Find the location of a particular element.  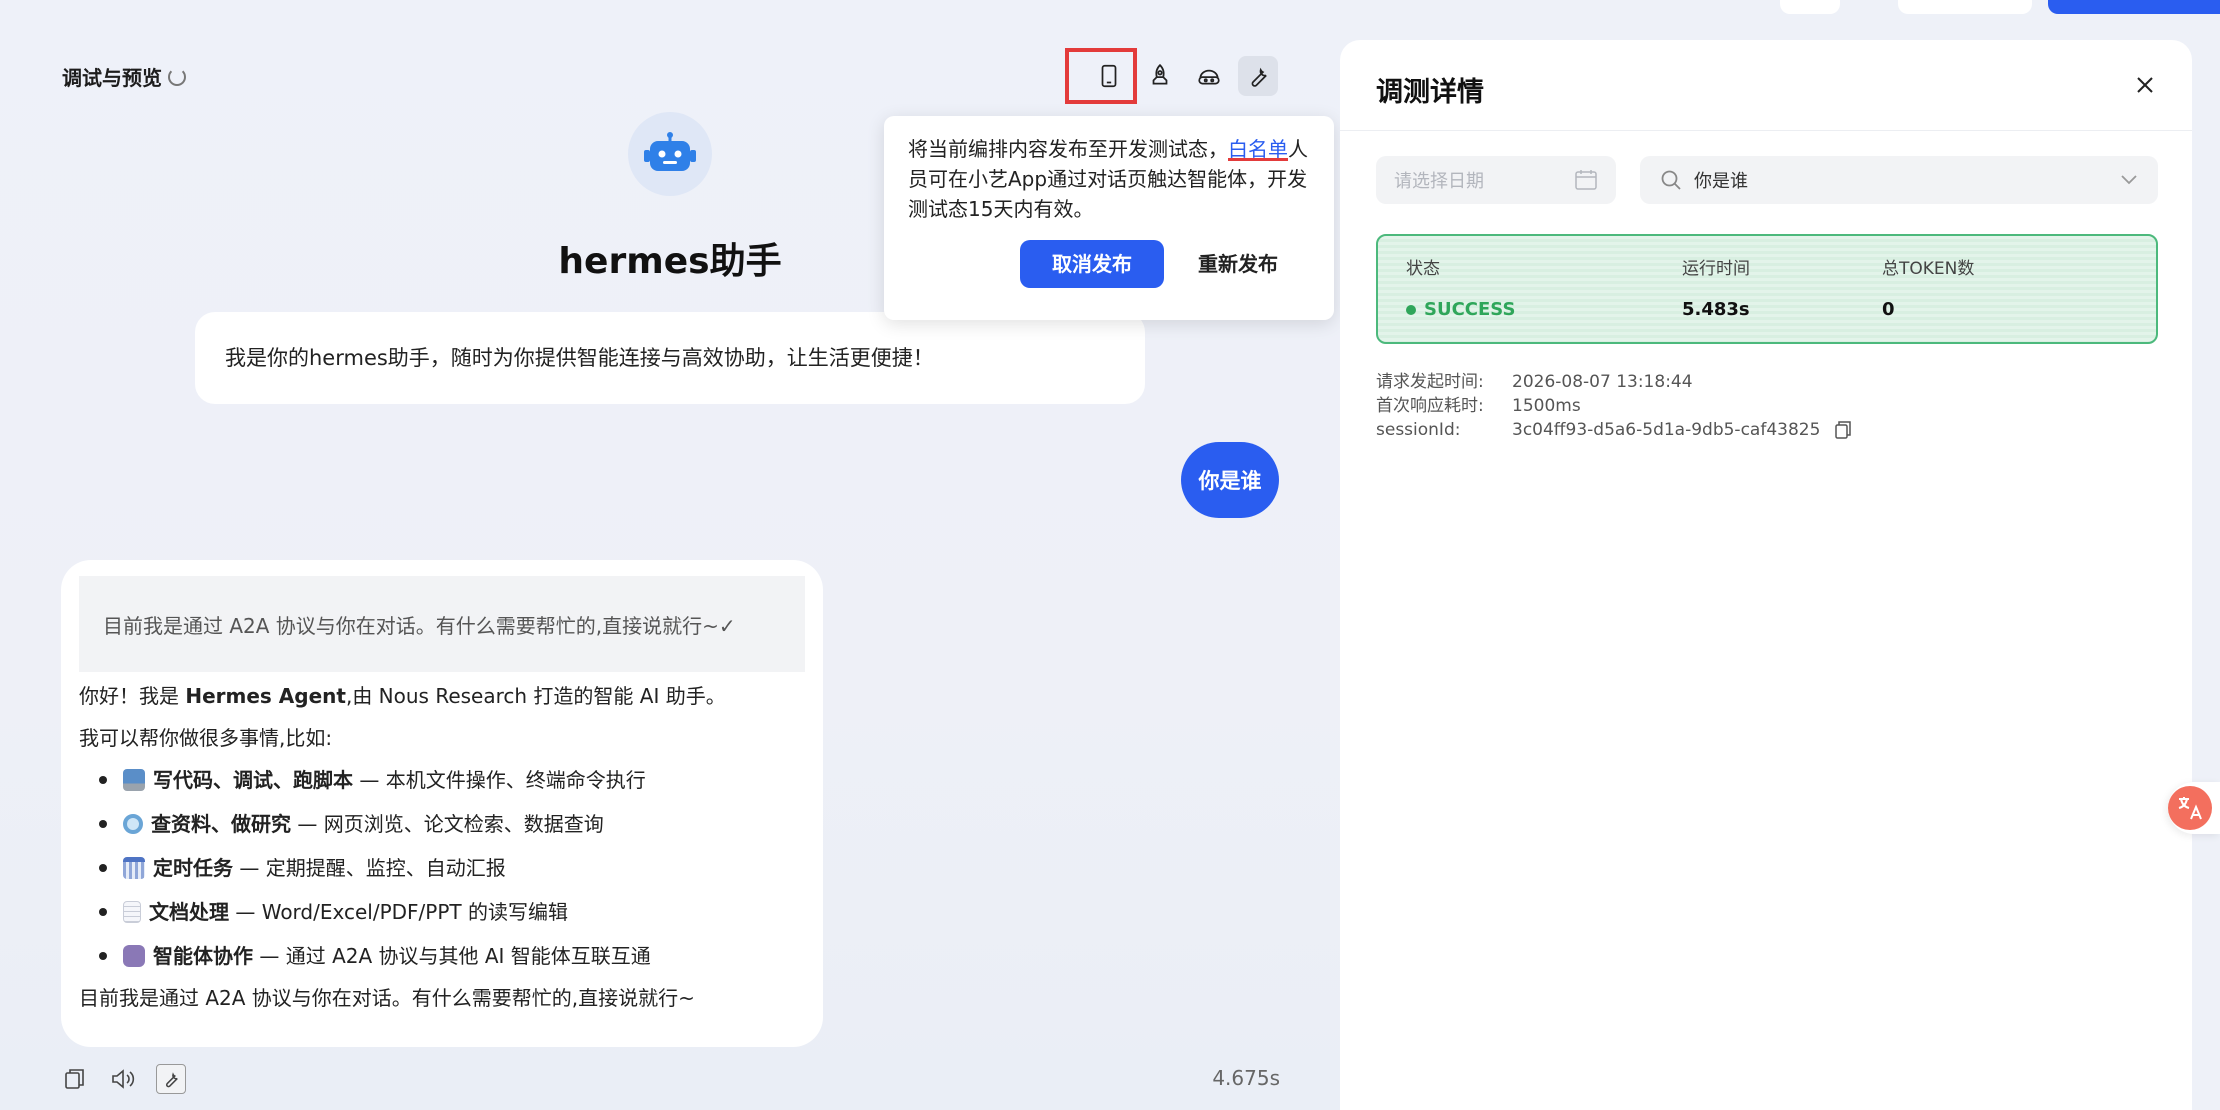

answer-lead: 我可以帮你做很多事情,比如: is located at coordinates (206, 738).